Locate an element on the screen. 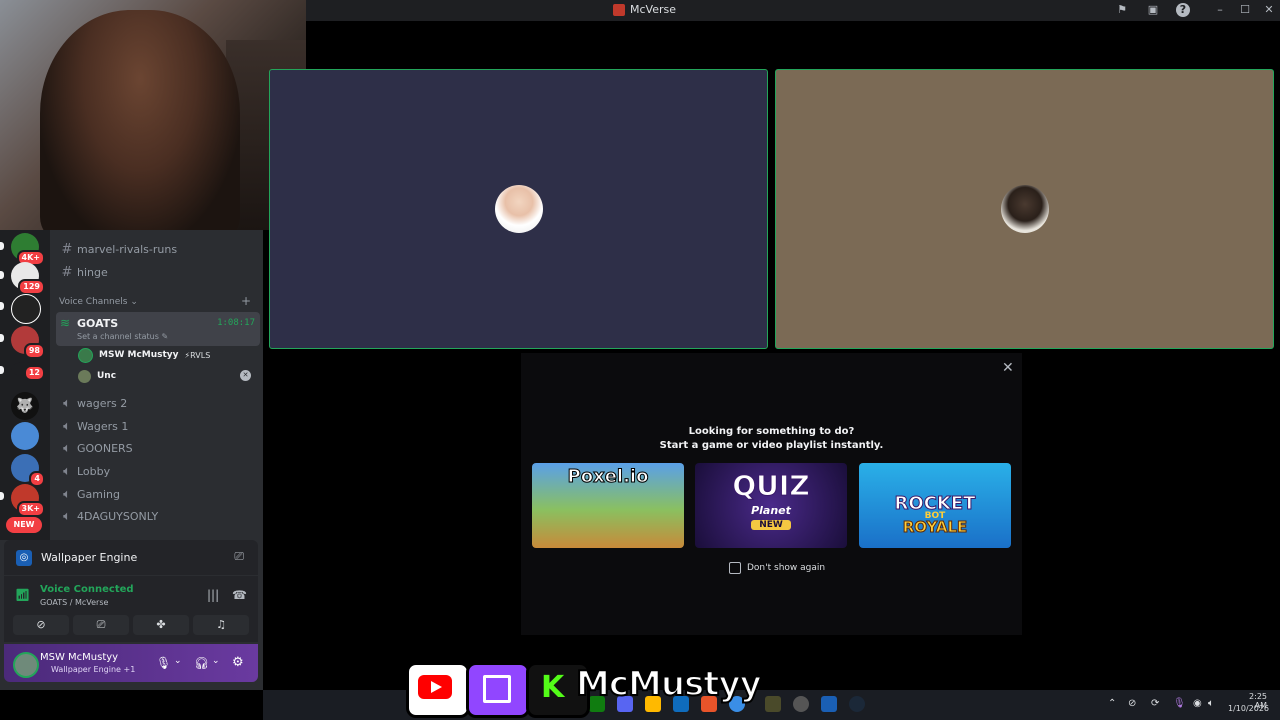 The image size is (1280, 720). server-icon: 129 is located at coordinates (28, 278).